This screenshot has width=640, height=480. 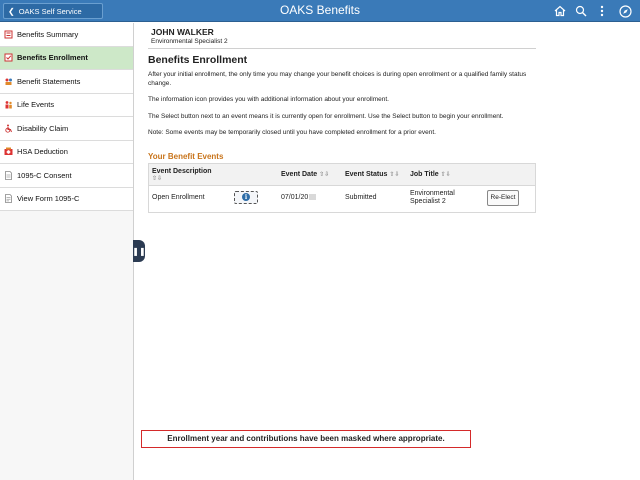 I want to click on event-date-cell: 07/01/20, so click(x=299, y=197).